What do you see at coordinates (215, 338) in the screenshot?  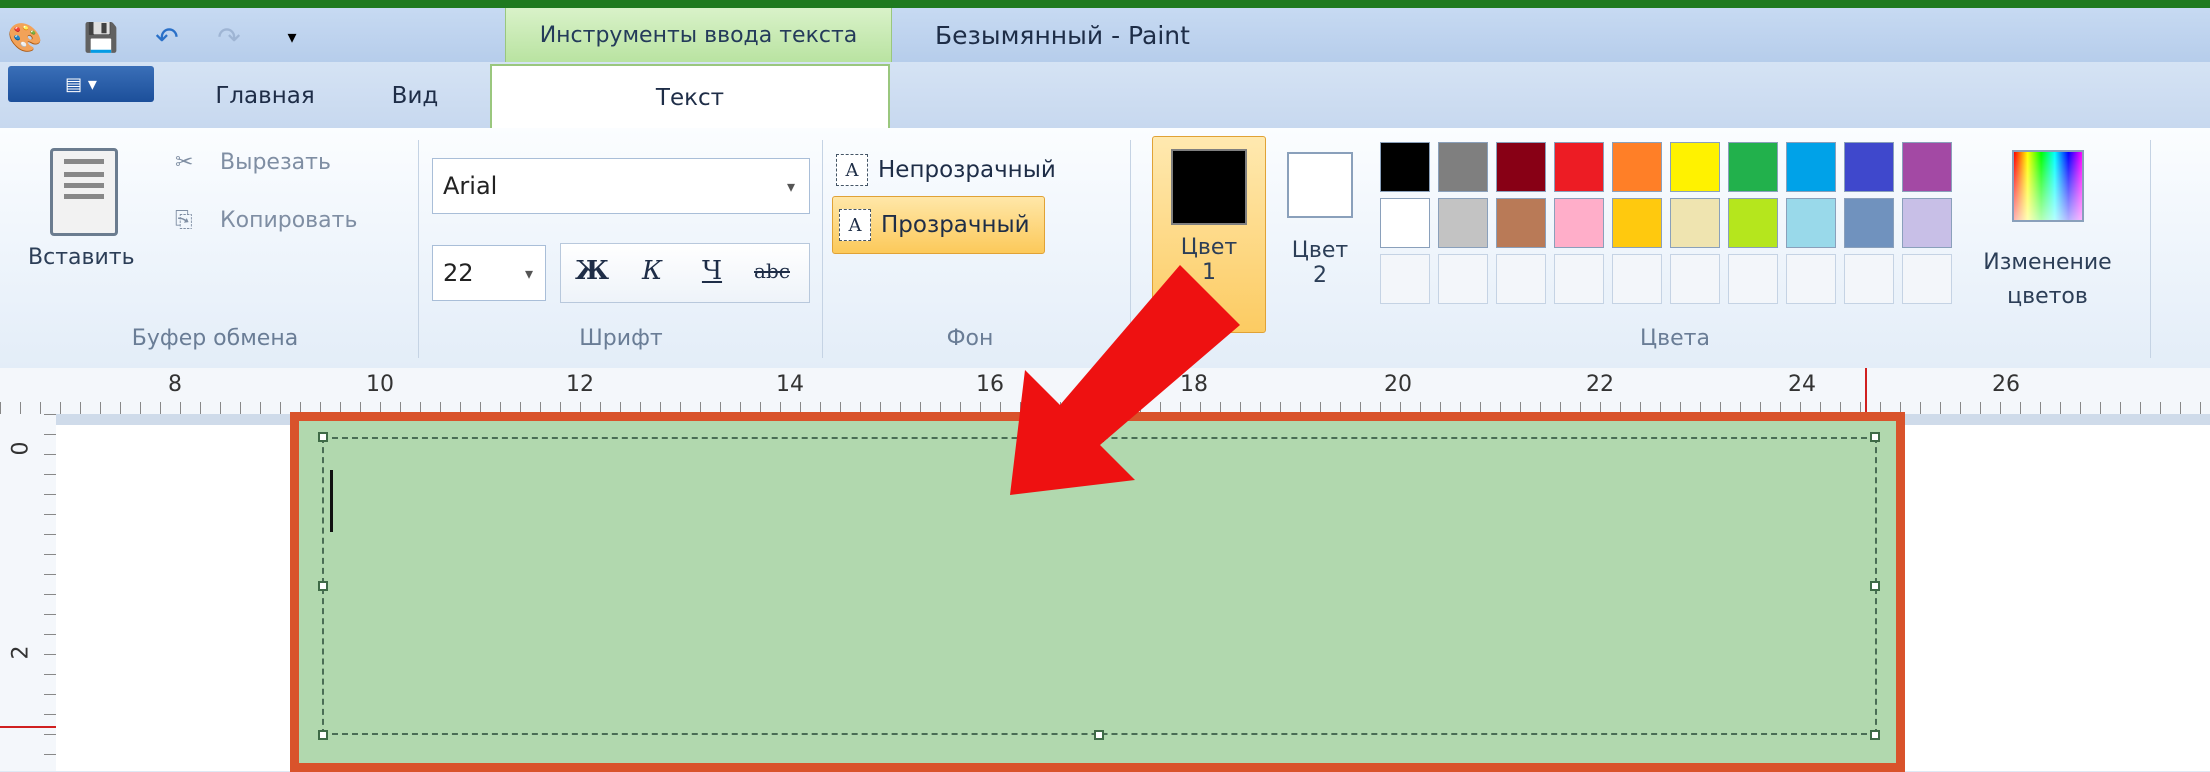 I see `group-label-clipboard: Буфер обмена` at bounding box center [215, 338].